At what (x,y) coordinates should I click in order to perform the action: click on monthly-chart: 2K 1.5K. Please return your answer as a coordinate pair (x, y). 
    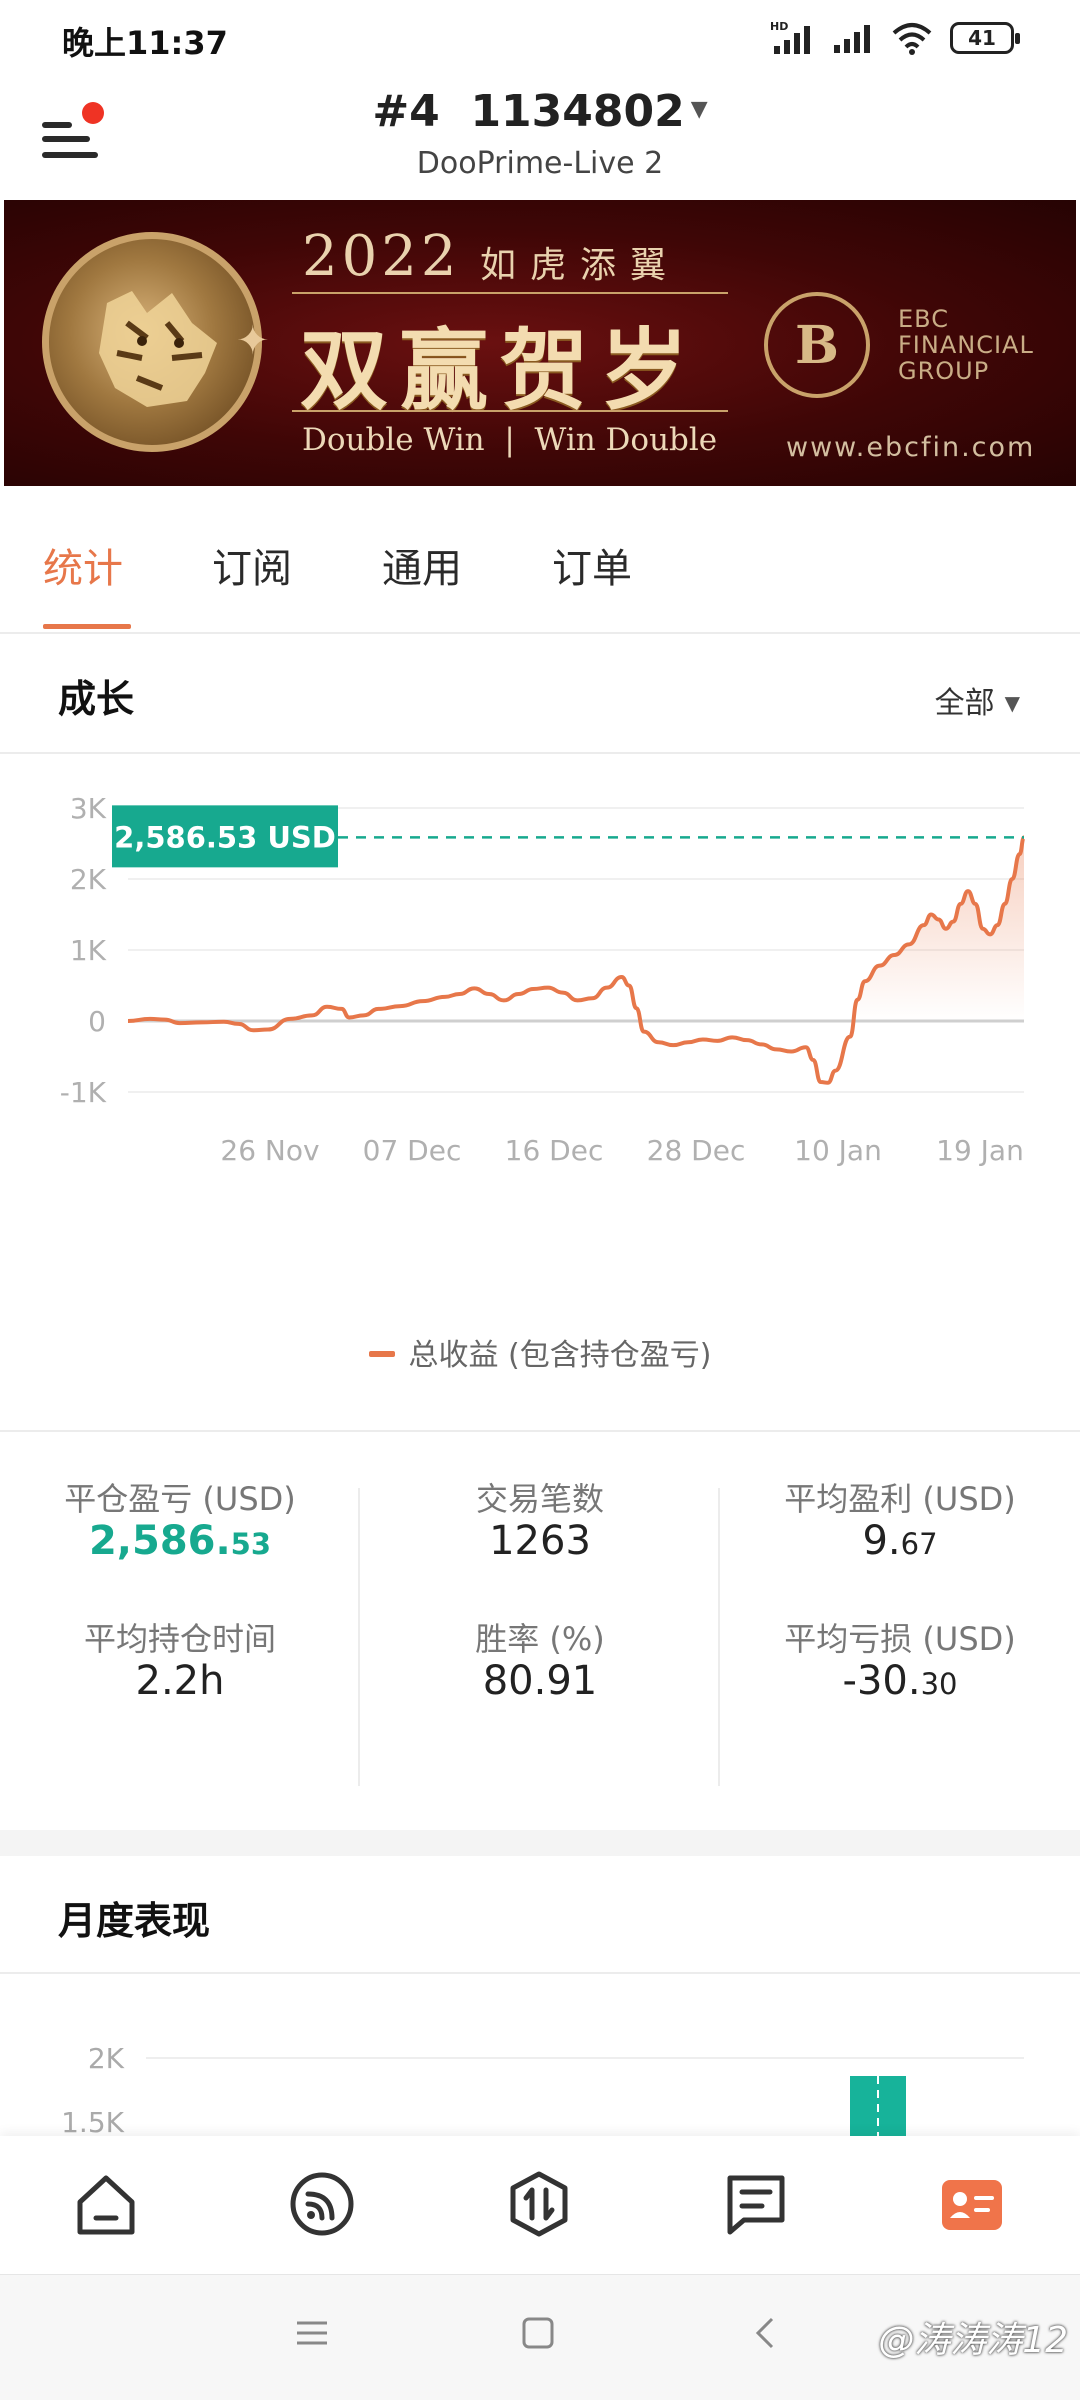
    Looking at the image, I should click on (540, 2056).